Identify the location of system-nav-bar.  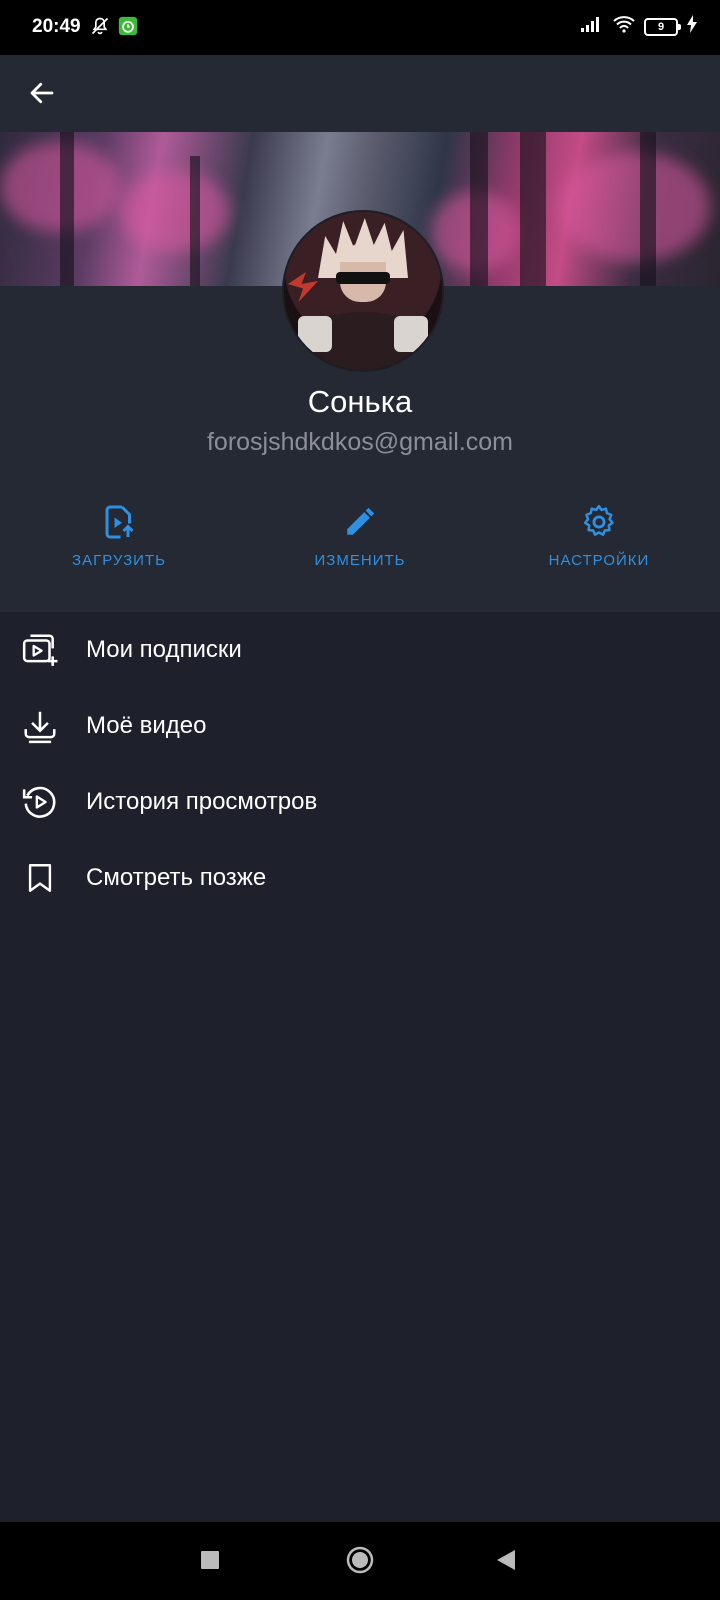
(360, 1561).